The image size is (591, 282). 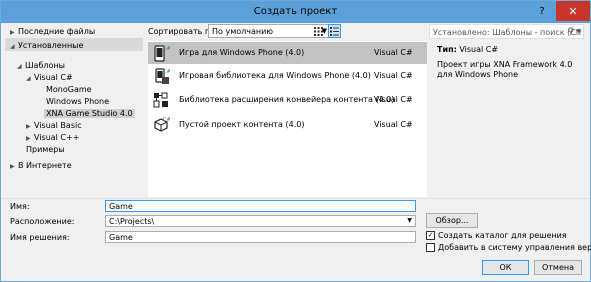 What do you see at coordinates (162, 76) in the screenshot?
I see `phone-library-icon: C#` at bounding box center [162, 76].